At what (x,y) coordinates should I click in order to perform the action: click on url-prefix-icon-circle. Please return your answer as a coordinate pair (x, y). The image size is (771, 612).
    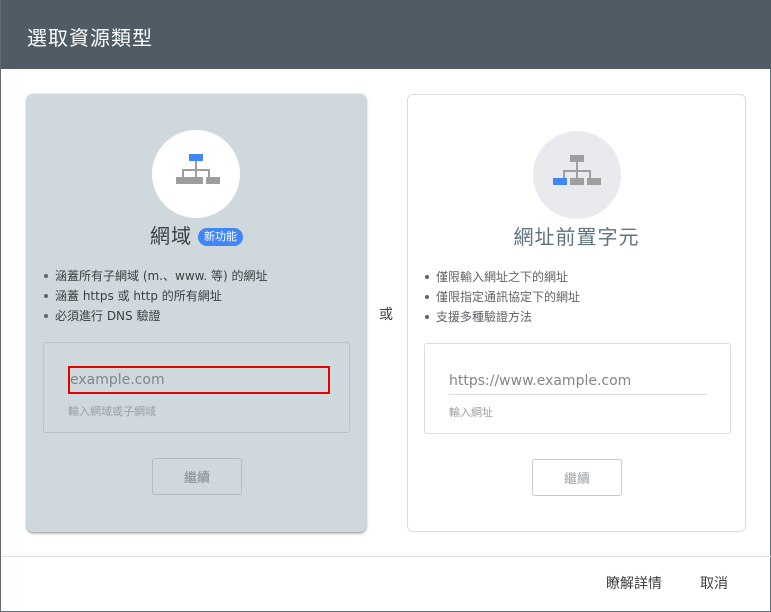
    Looking at the image, I should click on (577, 175).